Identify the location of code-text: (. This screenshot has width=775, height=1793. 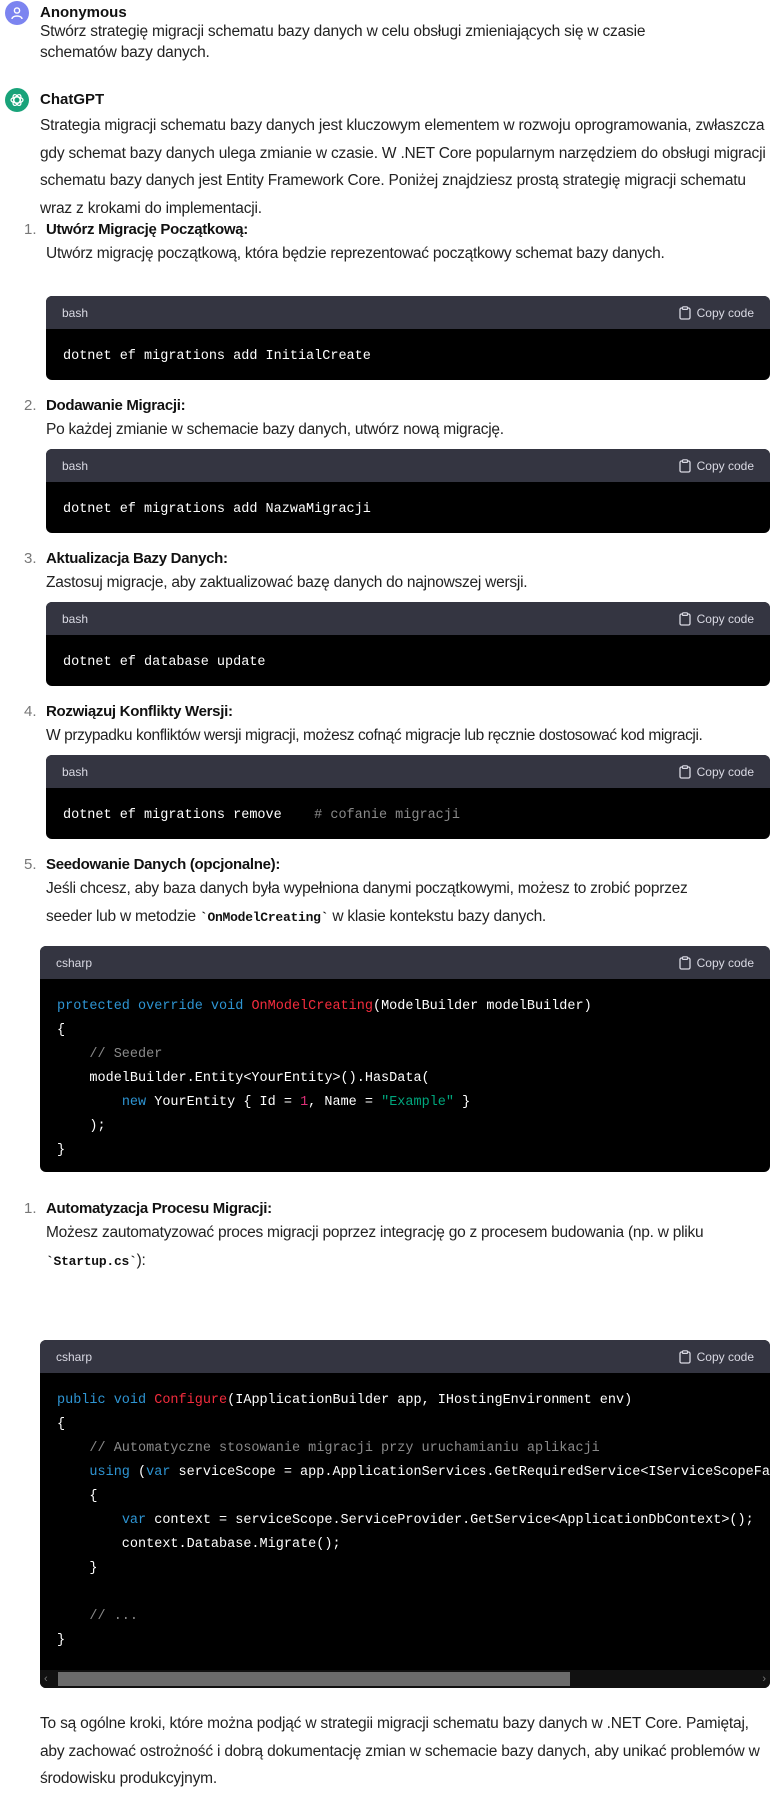
(138, 1472).